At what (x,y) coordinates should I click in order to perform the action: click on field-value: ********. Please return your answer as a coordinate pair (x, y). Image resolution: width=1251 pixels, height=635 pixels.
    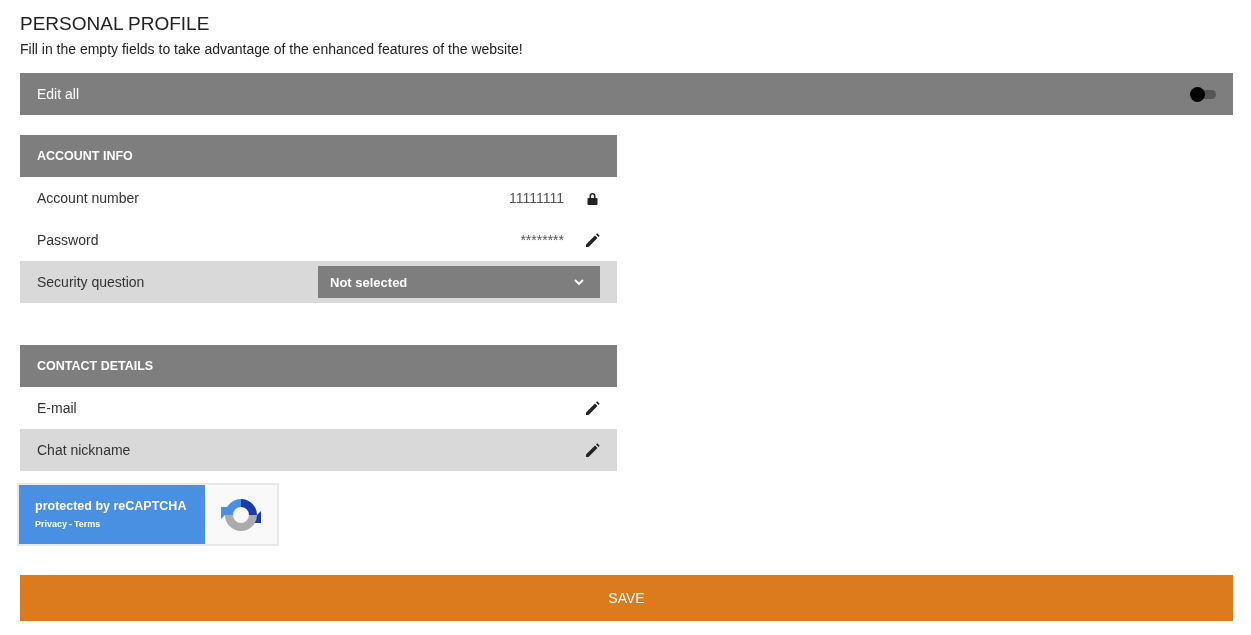
    Looking at the image, I should click on (542, 240).